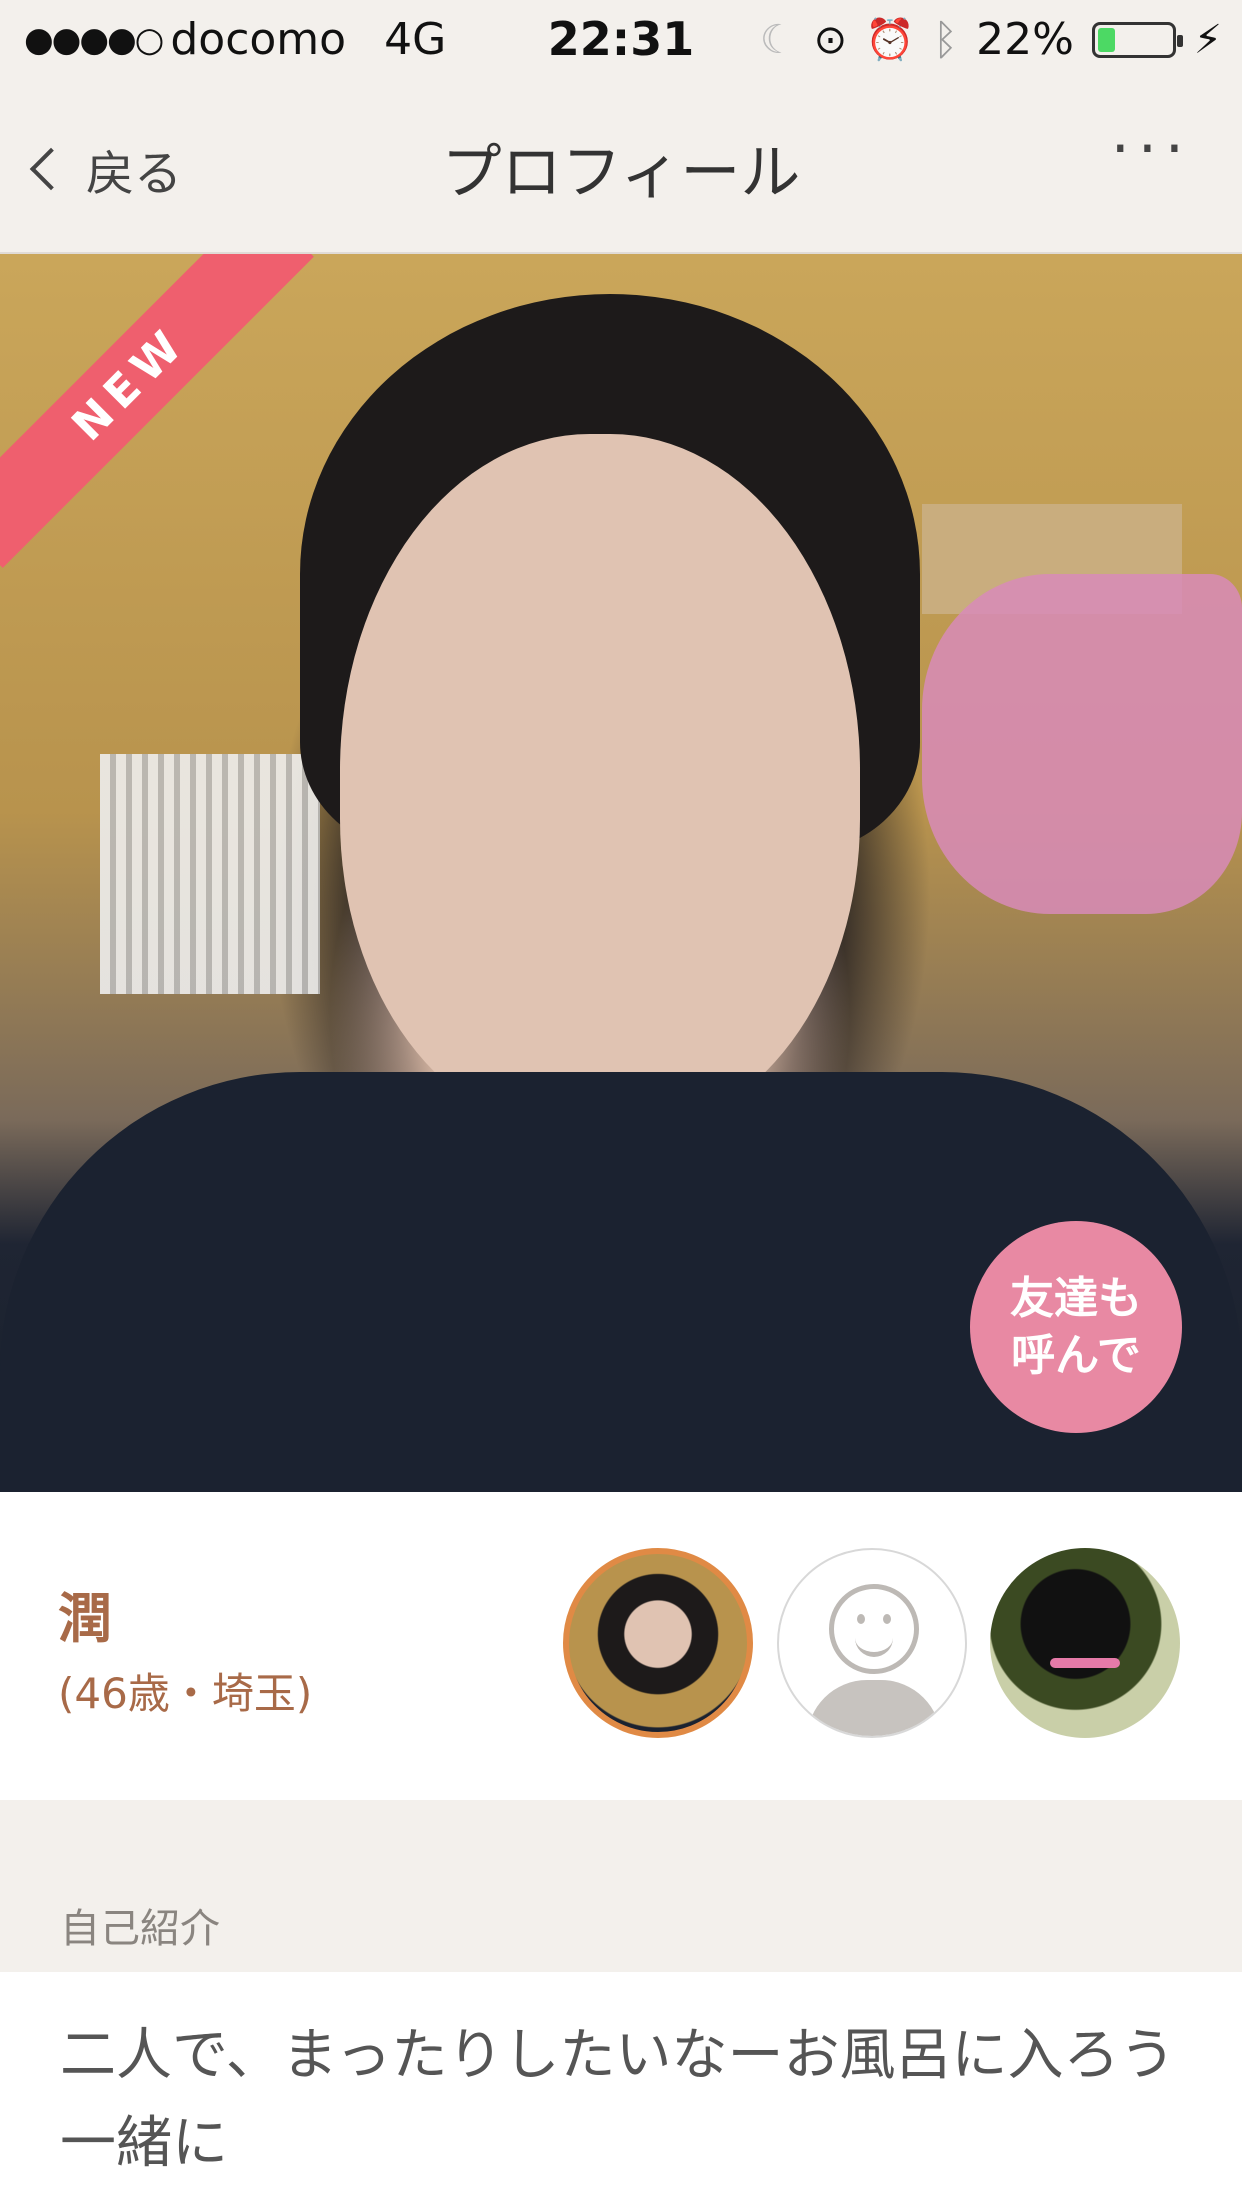 The height and width of the screenshot is (2208, 1242). I want to click on page-title: プロフィール, so click(621, 173).